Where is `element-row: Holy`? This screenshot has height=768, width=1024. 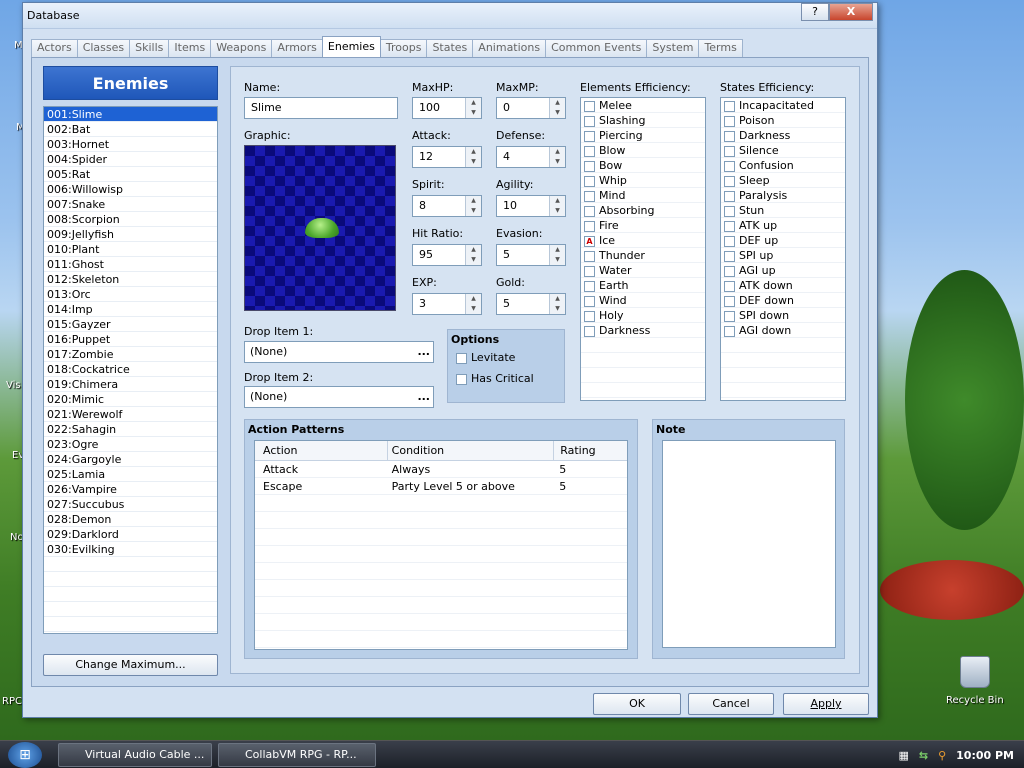
element-row: Holy is located at coordinates (643, 315).